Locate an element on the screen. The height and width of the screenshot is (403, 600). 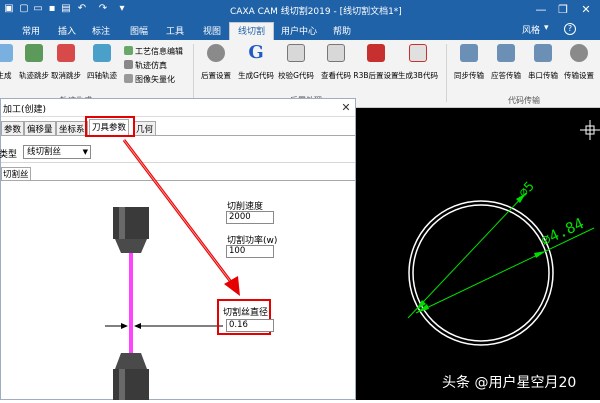
annotation-arrow-head is located at coordinates (232, 286).